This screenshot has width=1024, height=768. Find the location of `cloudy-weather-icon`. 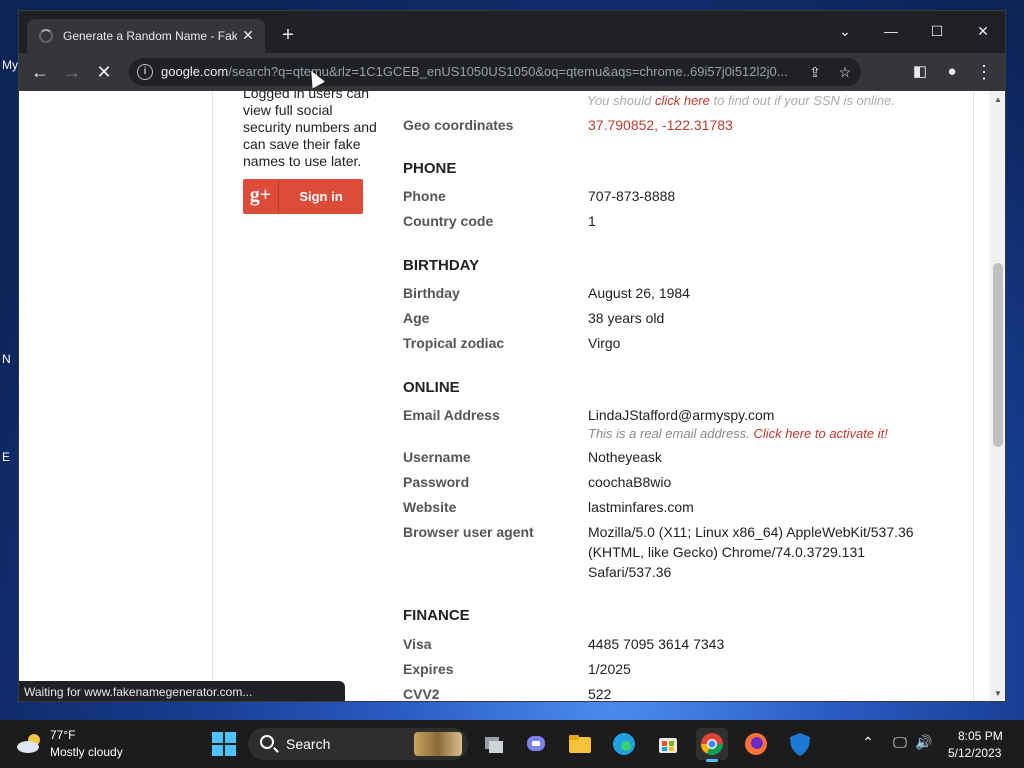

cloudy-weather-icon is located at coordinates (30, 743).